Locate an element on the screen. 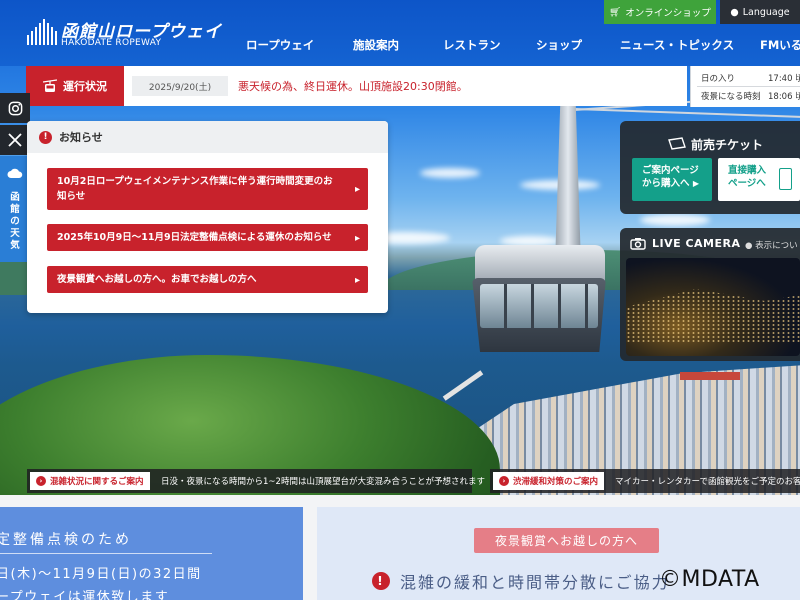 This screenshot has height=600, width=800. x-icon is located at coordinates (15, 140).